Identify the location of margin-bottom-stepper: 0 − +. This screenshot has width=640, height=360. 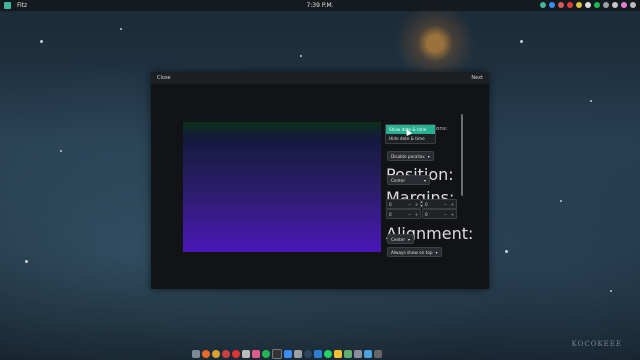
(403, 214).